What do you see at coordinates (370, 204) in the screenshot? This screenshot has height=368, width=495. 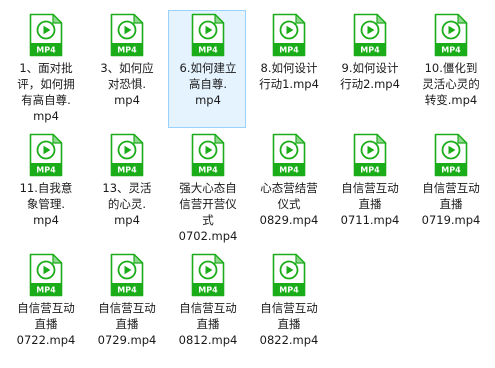 I see `file-name-label: 自信营互动 直播 0711.mp4` at bounding box center [370, 204].